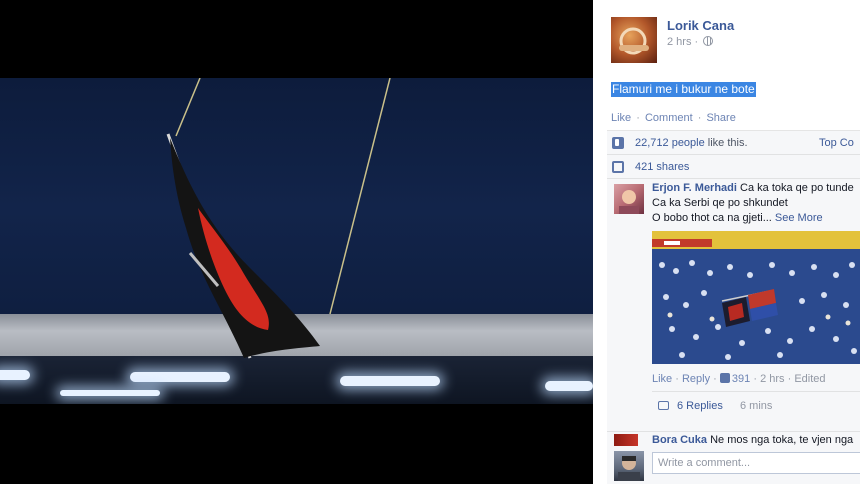  Describe the element at coordinates (772, 379) in the screenshot. I see `comment-time: 2 hrs` at that location.